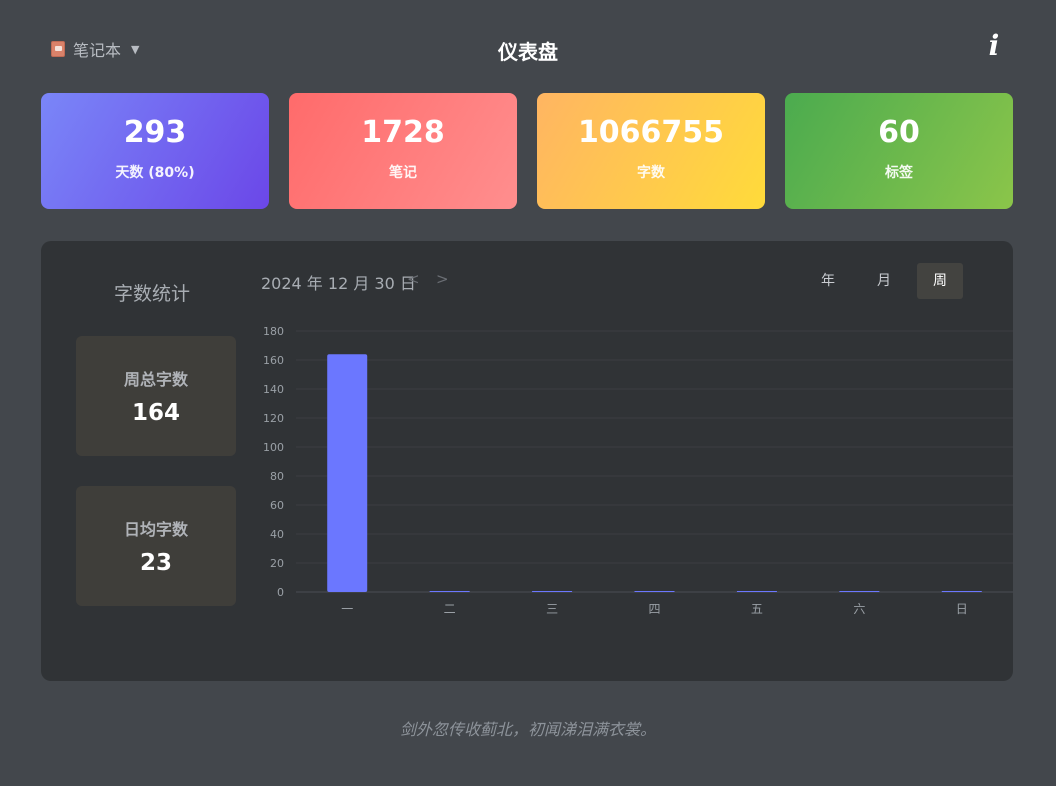 This screenshot has width=1056, height=786. What do you see at coordinates (155, 379) in the screenshot?
I see `weekly-total-label: 周总字数` at bounding box center [155, 379].